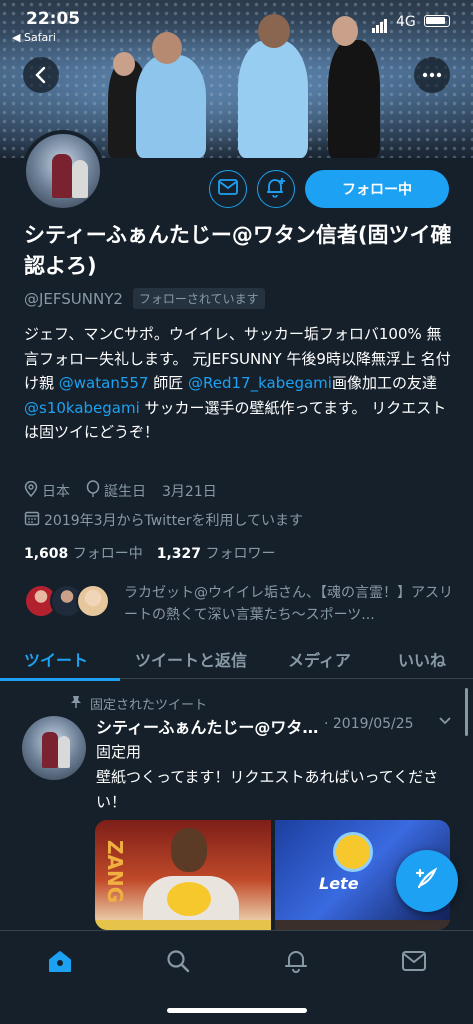 This screenshot has width=473, height=1024. What do you see at coordinates (237, 1010) in the screenshot?
I see `home-indicator` at bounding box center [237, 1010].